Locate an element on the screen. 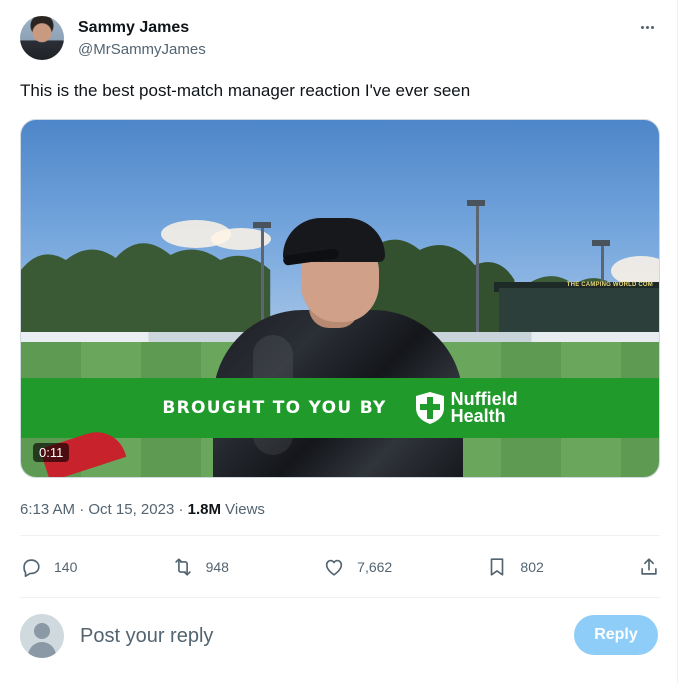 The height and width of the screenshot is (683, 700). reply-composer: Reply is located at coordinates (340, 636).